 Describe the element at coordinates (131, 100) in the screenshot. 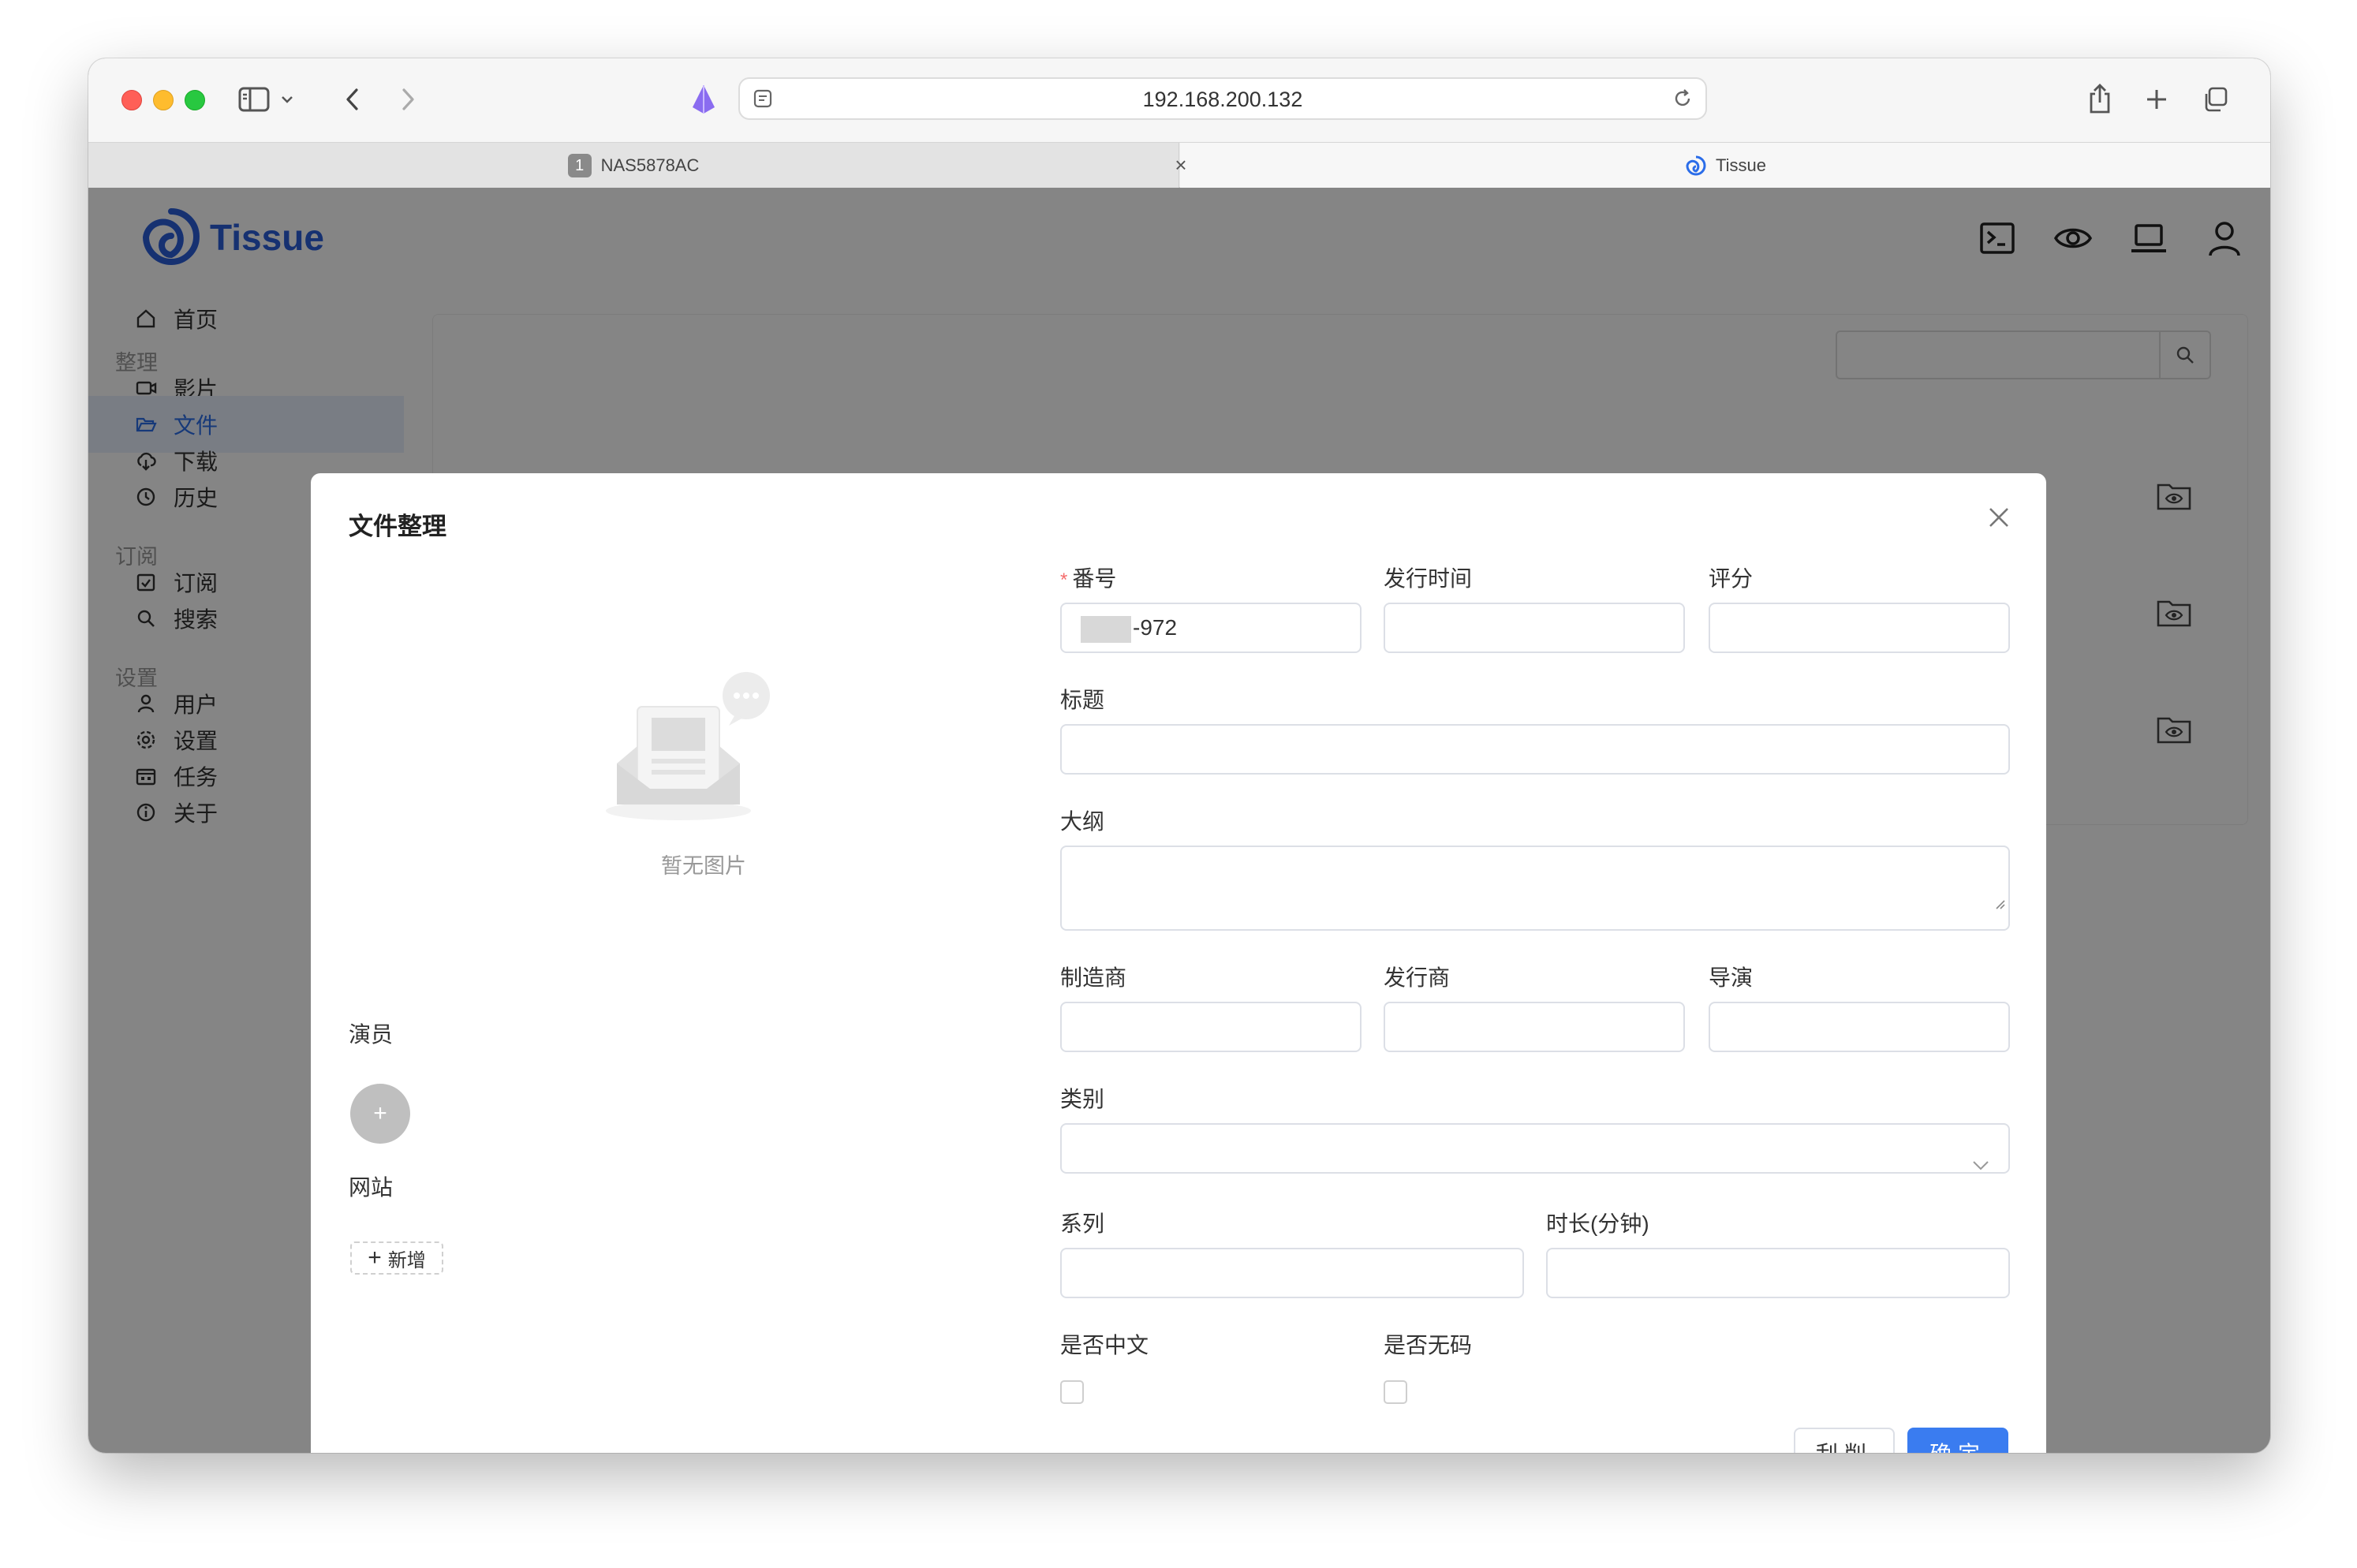

I see `close-window-button` at that location.